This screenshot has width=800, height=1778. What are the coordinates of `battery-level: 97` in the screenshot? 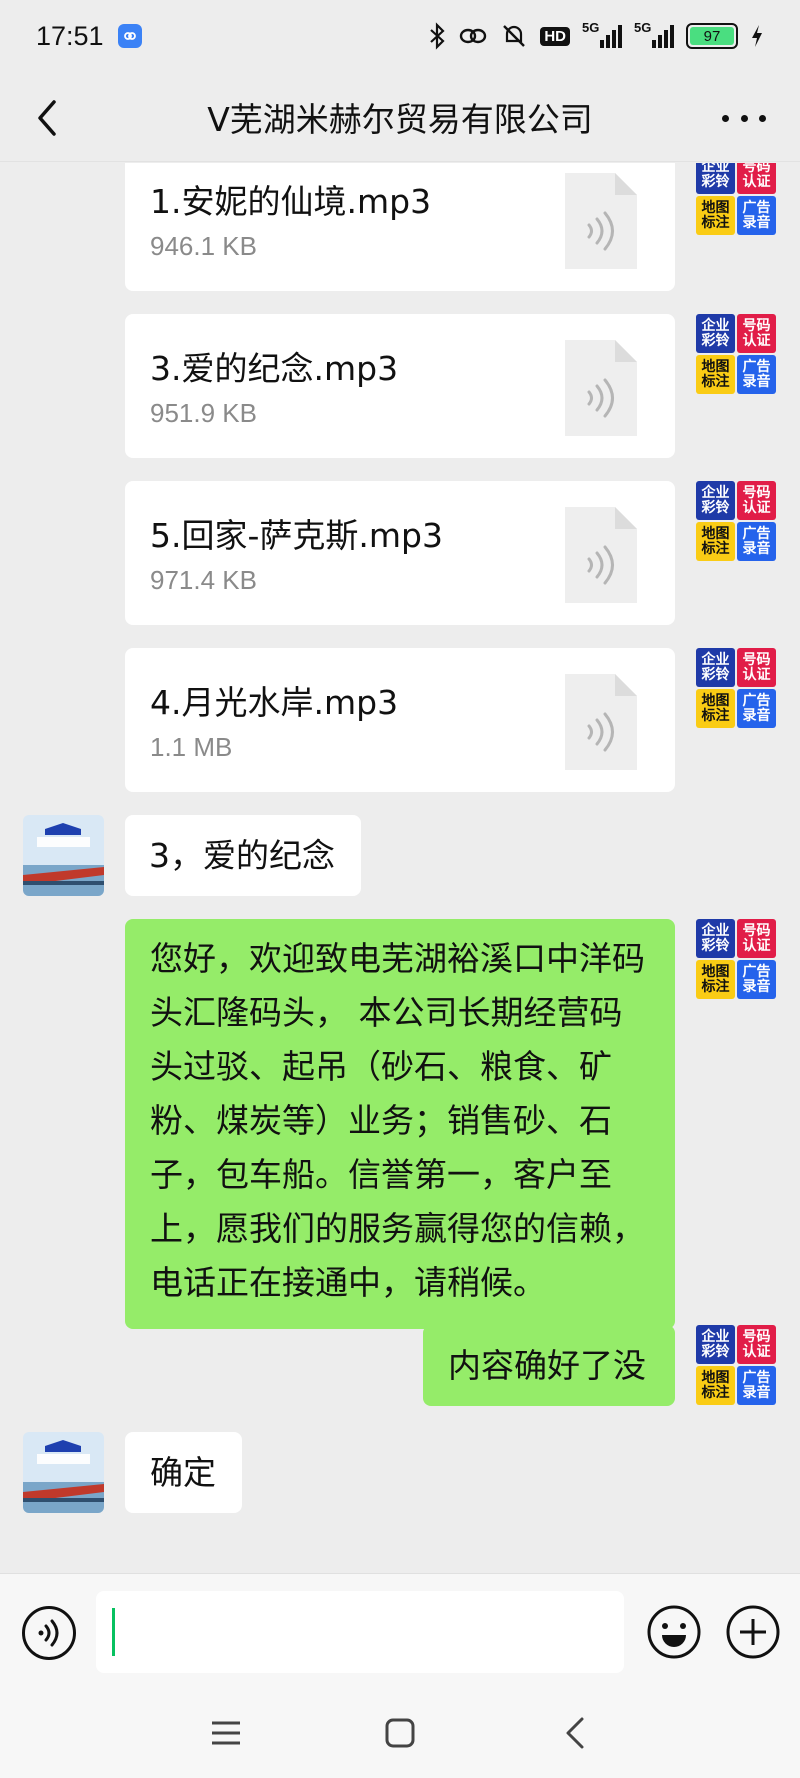 It's located at (712, 36).